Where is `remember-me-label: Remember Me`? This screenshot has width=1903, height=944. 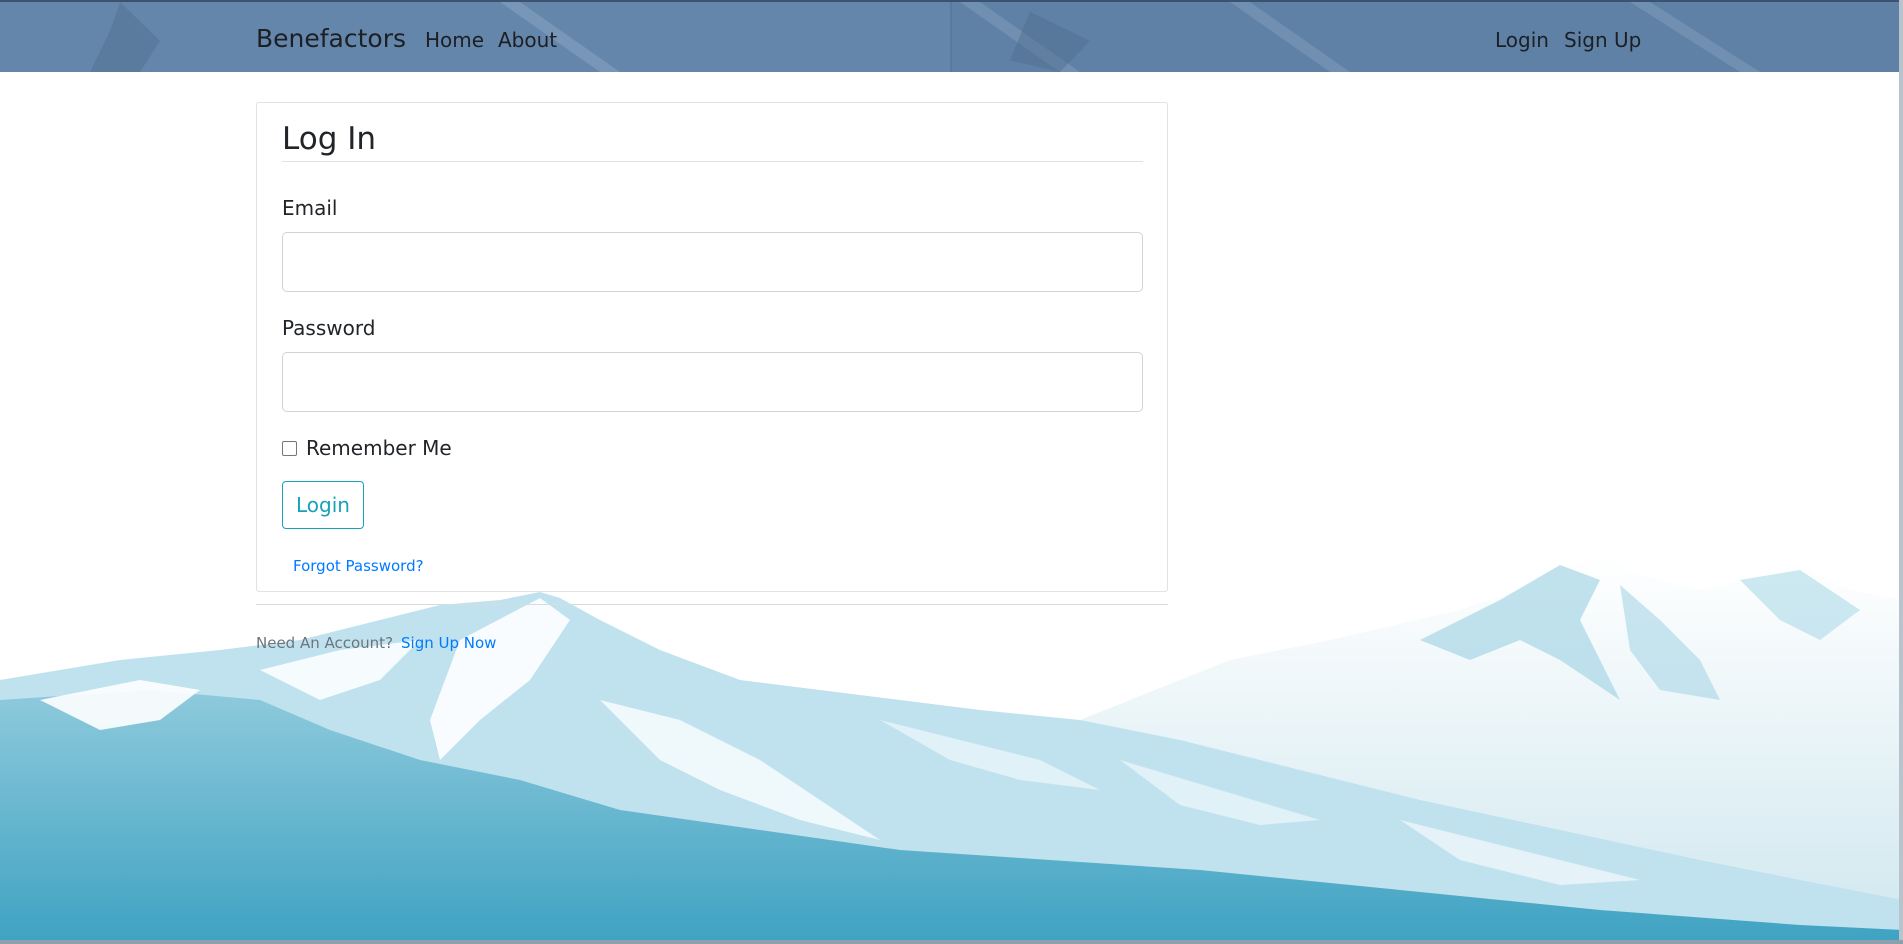 remember-me-label: Remember Me is located at coordinates (379, 448).